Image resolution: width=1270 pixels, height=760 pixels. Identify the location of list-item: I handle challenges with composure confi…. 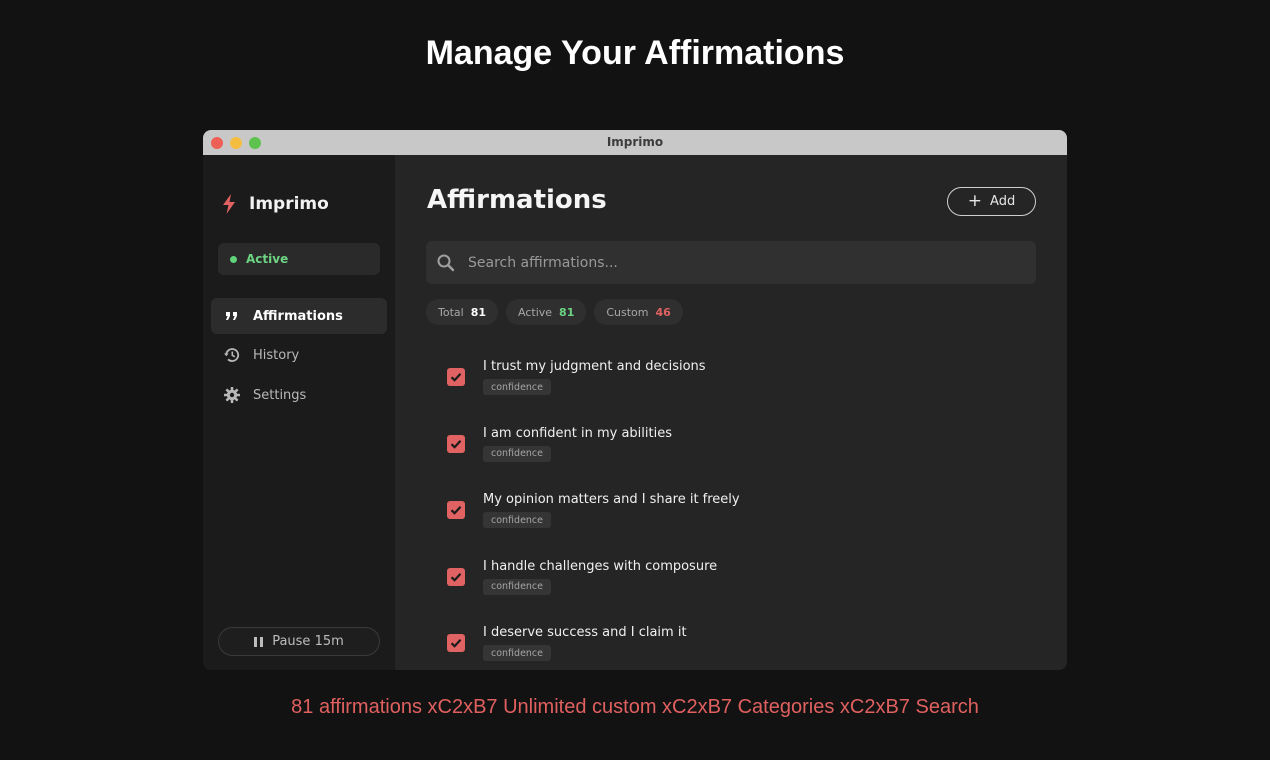
(731, 584).